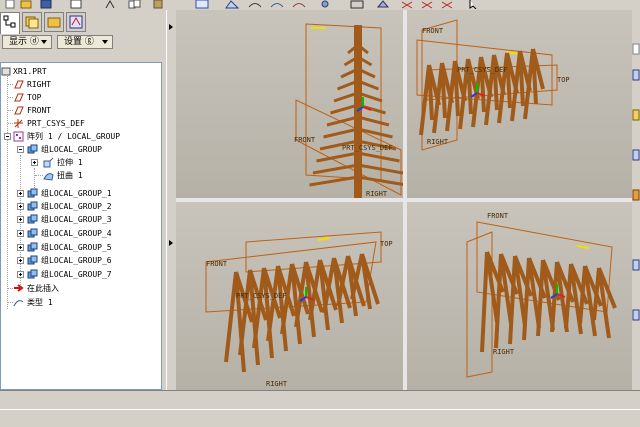 The image size is (640, 427). What do you see at coordinates (427, 4) in the screenshot?
I see `shading-icon` at bounding box center [427, 4].